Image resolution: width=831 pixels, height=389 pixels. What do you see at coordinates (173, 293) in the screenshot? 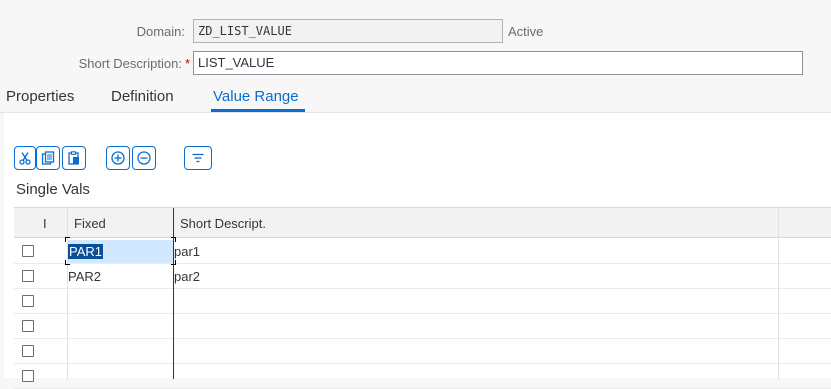
I see `column-resize-cursor` at bounding box center [173, 293].